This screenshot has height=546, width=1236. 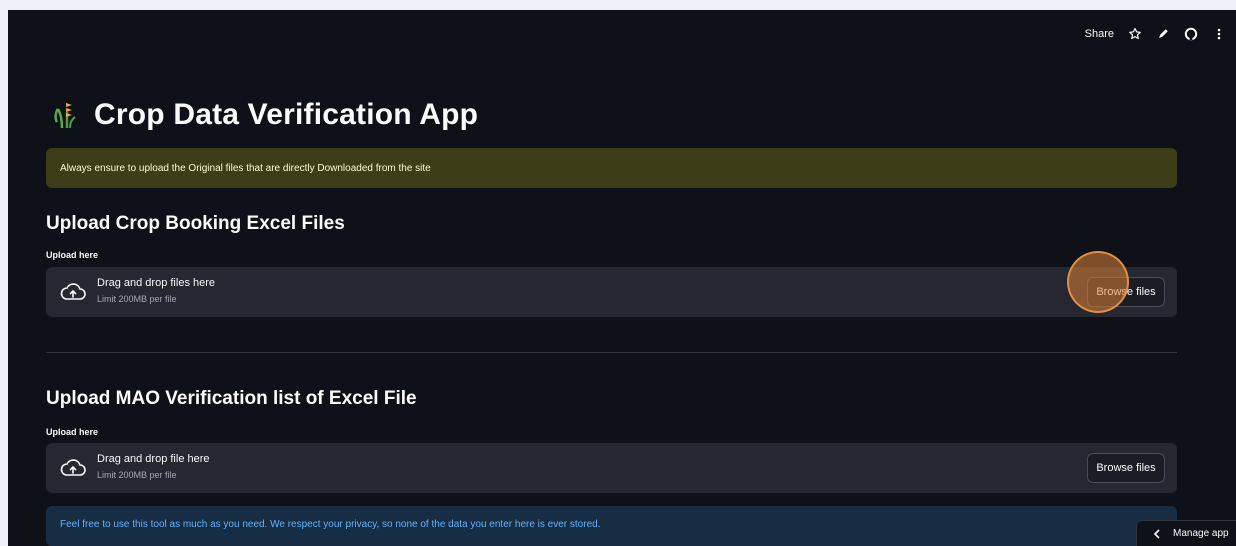 I want to click on browse-files-button-mao-verification: Browse files, so click(x=1126, y=468).